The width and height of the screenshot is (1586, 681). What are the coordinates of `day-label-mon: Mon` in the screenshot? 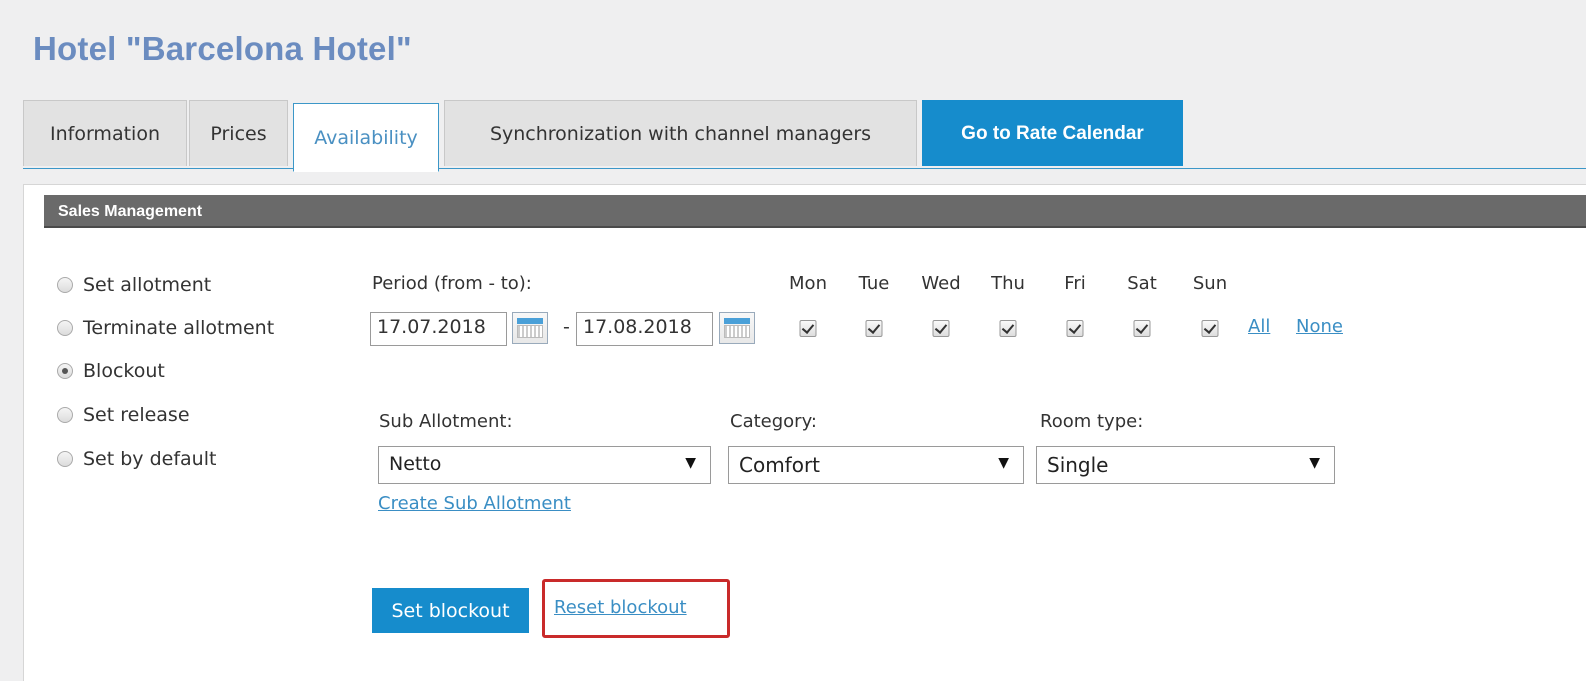 It's located at (808, 283).